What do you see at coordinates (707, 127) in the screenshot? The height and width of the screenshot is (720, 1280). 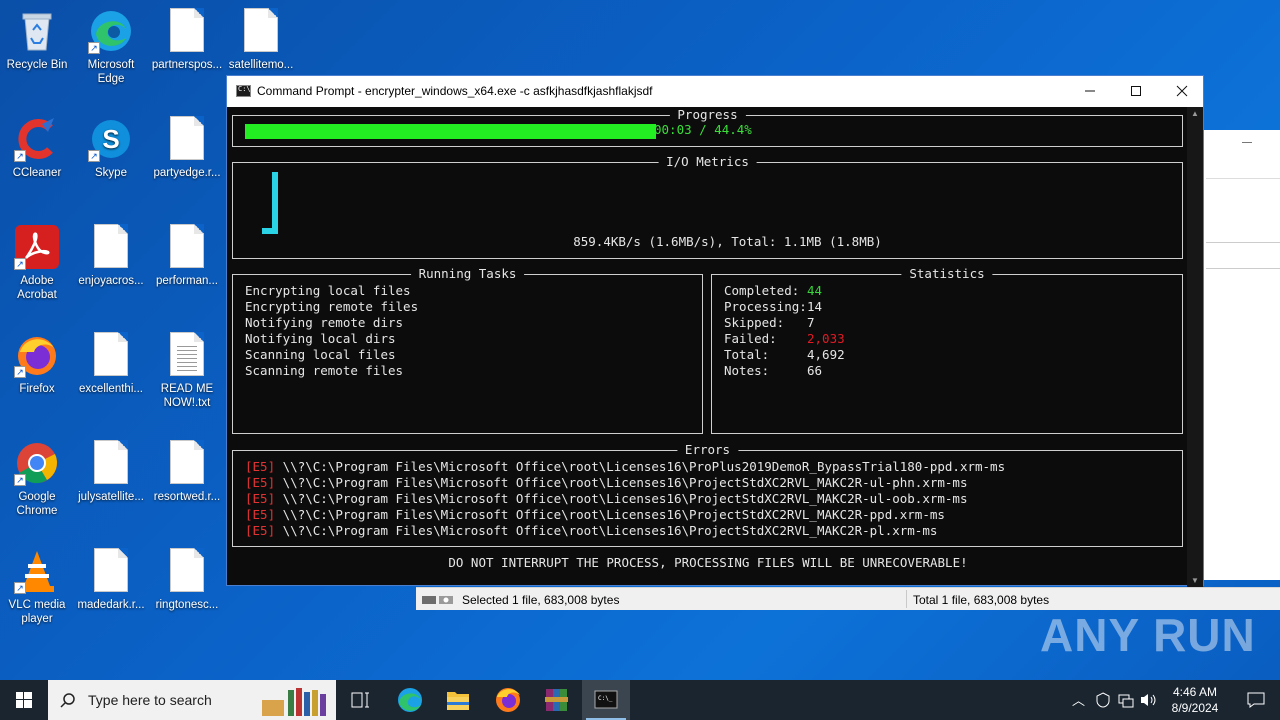 I see `progress-panel: Progress 00:03 / 44.4%` at bounding box center [707, 127].